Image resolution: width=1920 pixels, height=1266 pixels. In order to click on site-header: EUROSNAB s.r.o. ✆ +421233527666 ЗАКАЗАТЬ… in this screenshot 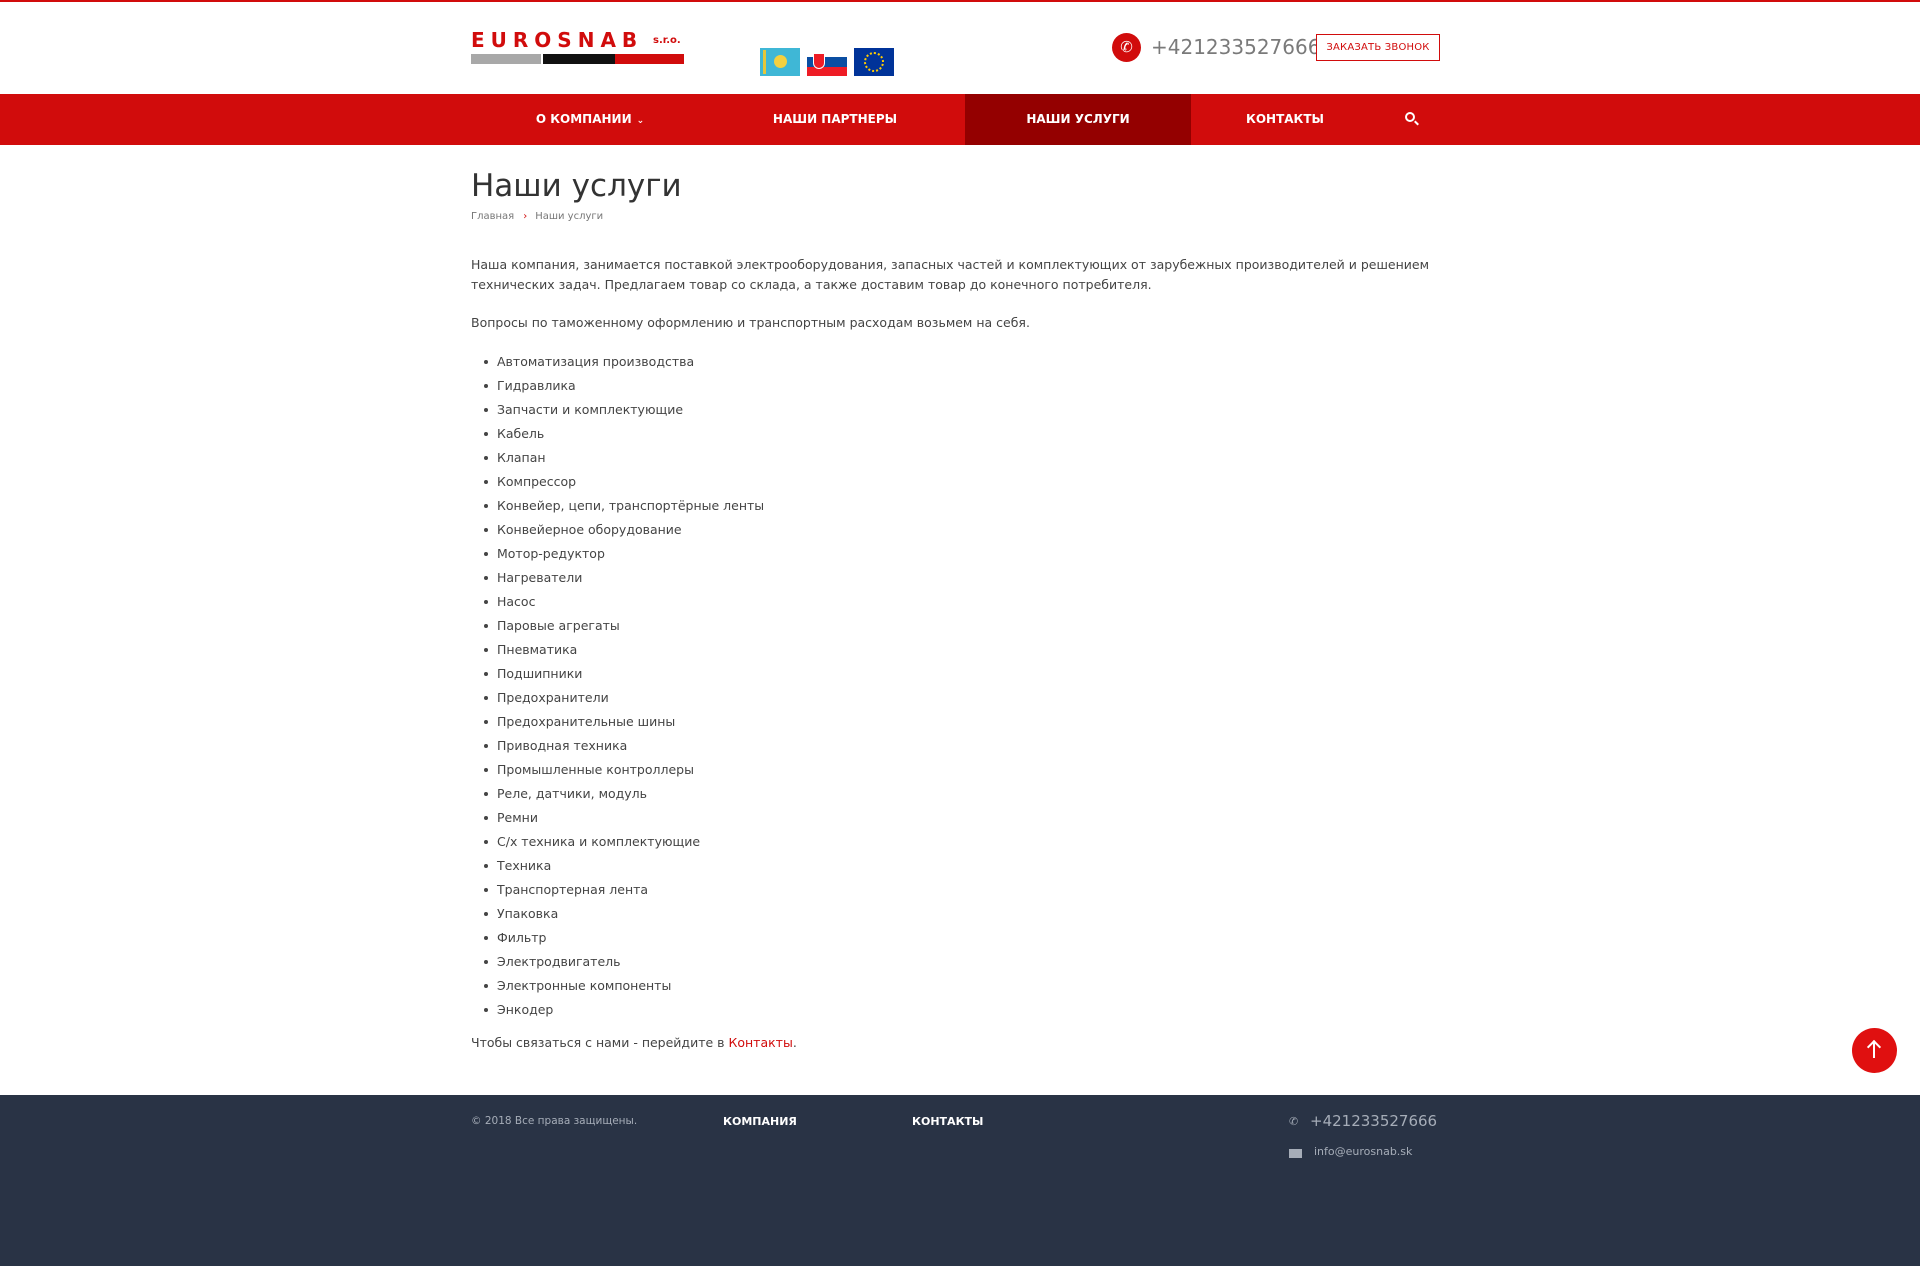, I will do `click(960, 48)`.